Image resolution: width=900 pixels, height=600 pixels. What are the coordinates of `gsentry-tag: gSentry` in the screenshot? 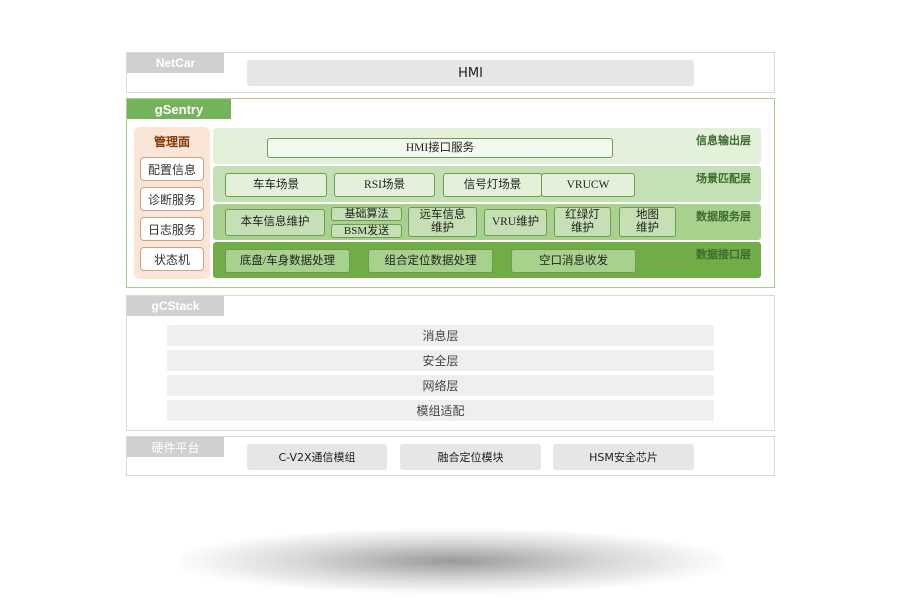 It's located at (179, 109).